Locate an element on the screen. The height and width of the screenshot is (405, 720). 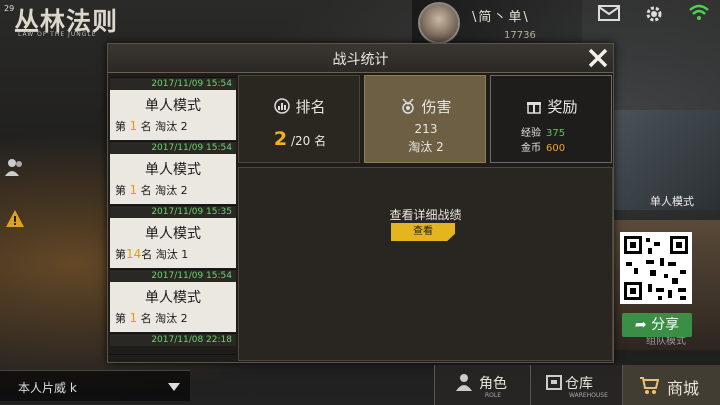
medal-icon is located at coordinates (408, 106).